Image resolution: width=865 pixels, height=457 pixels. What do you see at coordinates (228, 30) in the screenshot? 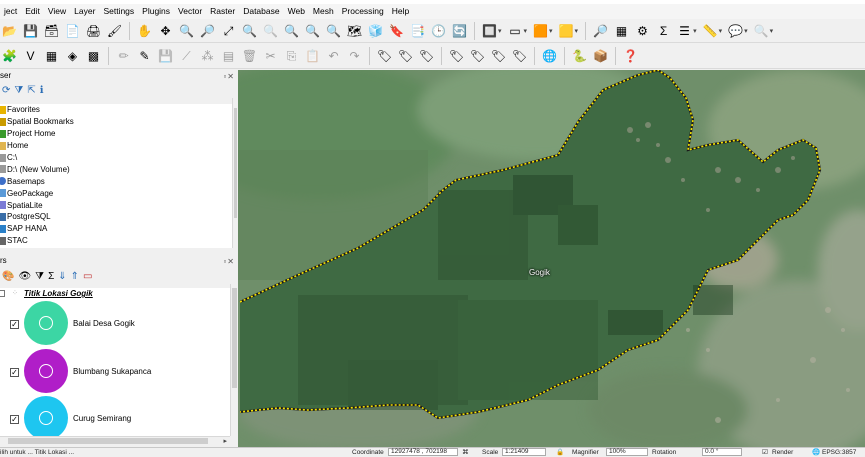
I see `zoom-full-icon: ⤢` at bounding box center [228, 30].